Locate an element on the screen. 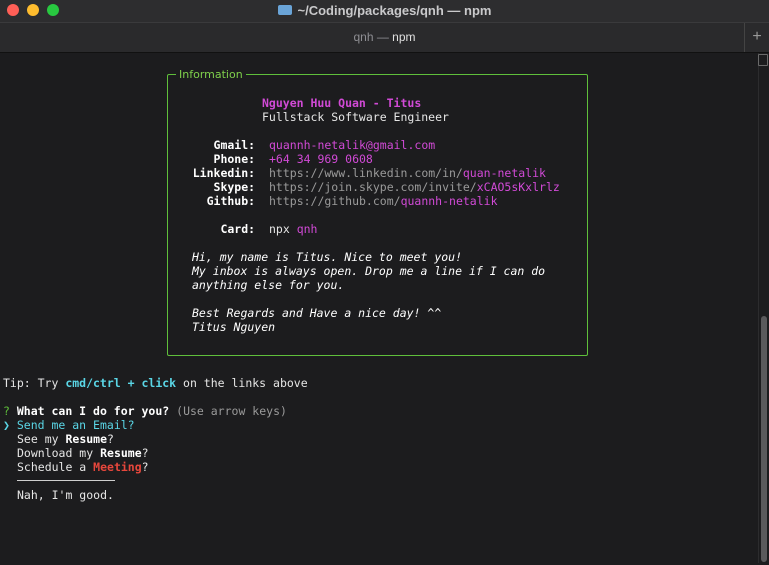 This screenshot has height=565, width=769. tab-active: qnh — npm is located at coordinates (384, 37).